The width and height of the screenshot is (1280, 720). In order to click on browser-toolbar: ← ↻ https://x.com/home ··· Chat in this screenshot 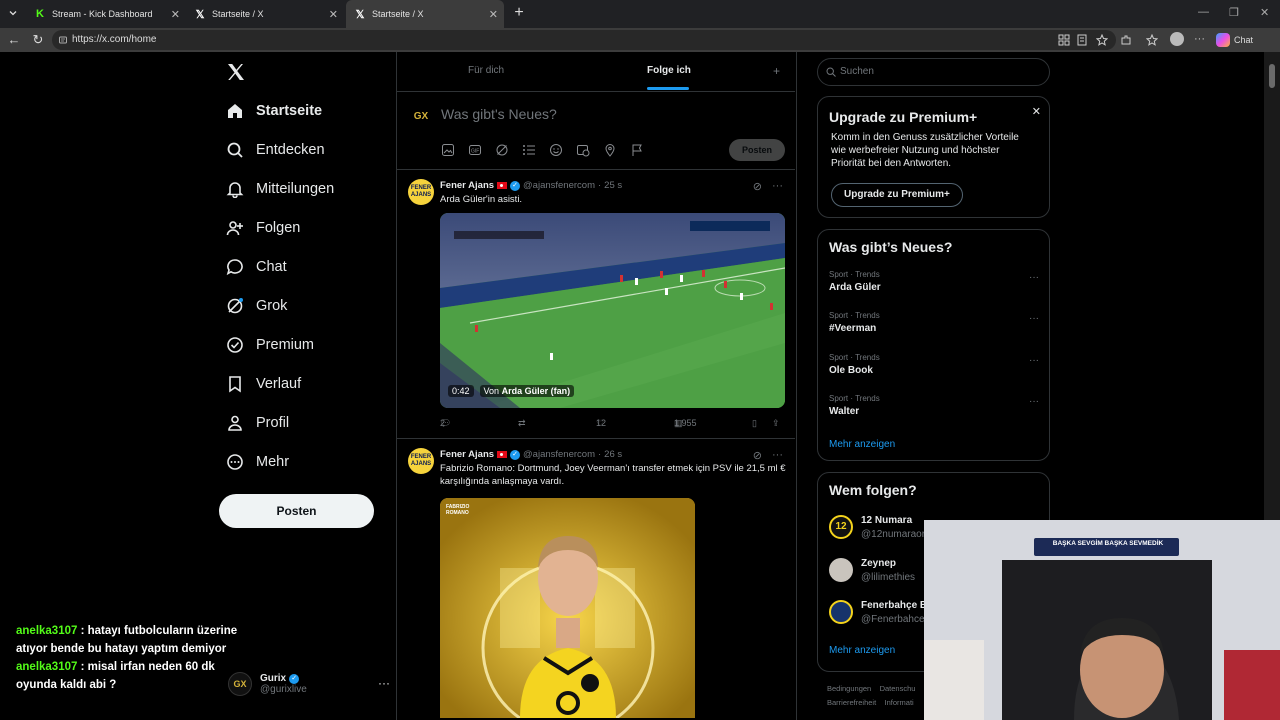, I will do `click(640, 40)`.